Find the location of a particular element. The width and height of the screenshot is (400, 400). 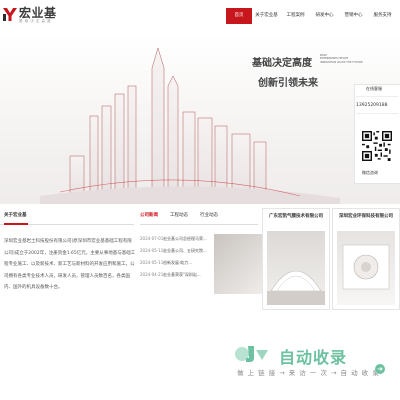

watermark-brand: 自动收录 is located at coordinates (313, 357).